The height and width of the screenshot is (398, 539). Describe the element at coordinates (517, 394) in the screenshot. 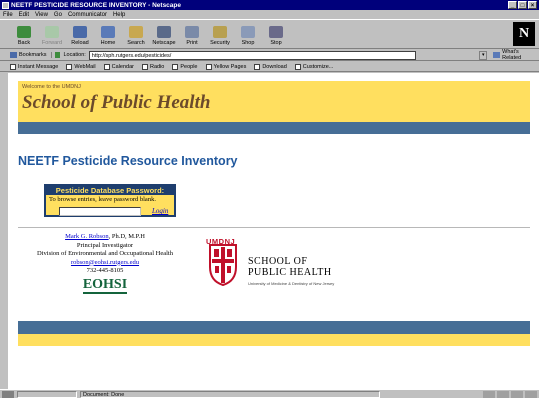

I see `newsgroups-icon` at that location.